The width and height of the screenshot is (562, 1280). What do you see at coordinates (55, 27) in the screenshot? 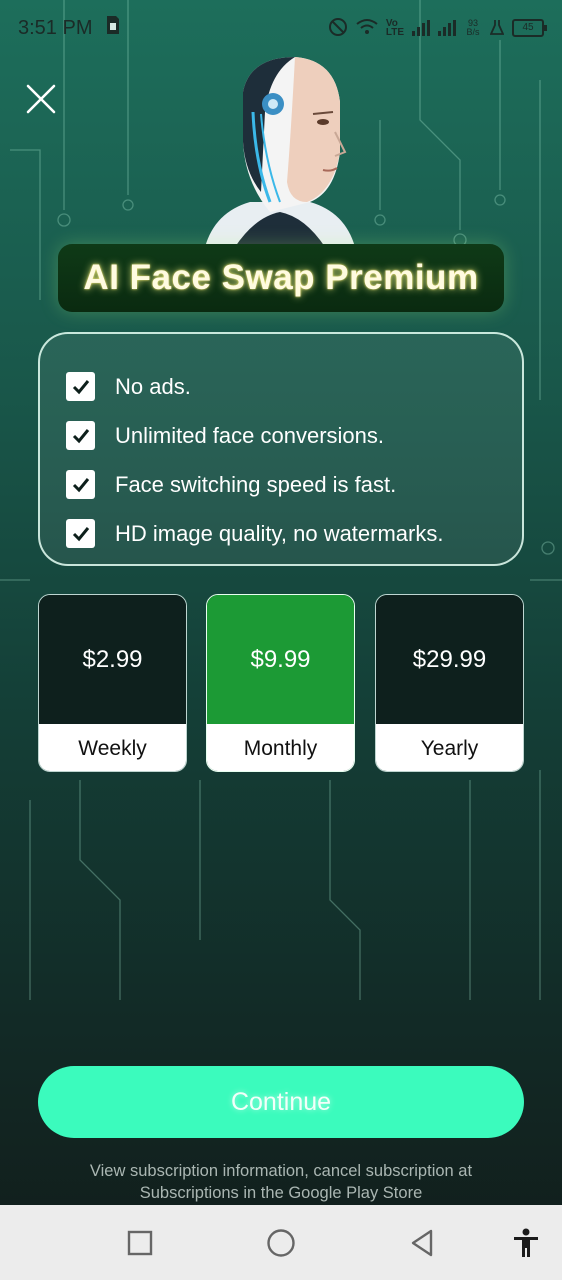
I see `status-time: 3:51 PM` at bounding box center [55, 27].